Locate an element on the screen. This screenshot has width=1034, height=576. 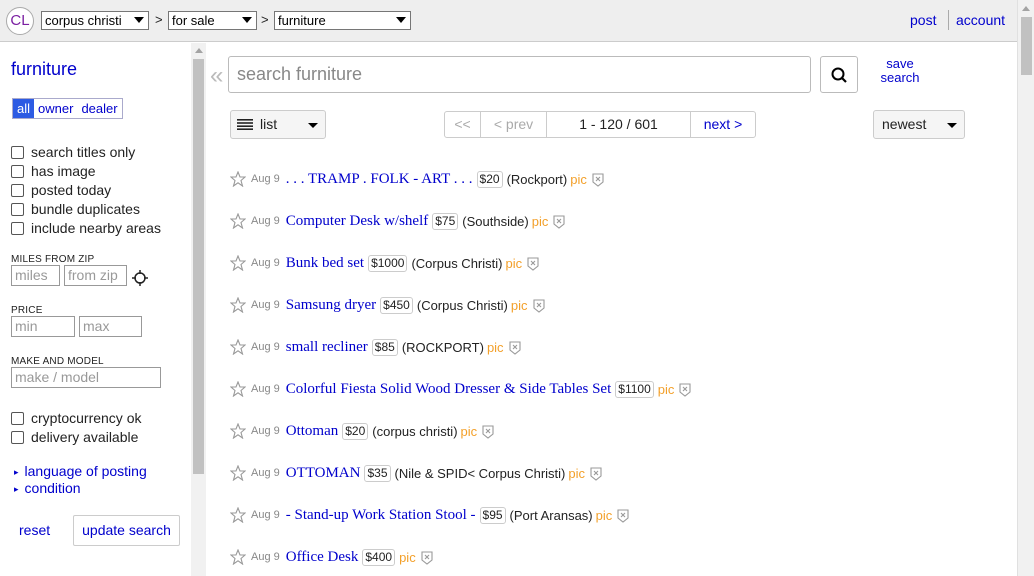
save-search-link: save search is located at coordinates (900, 71).